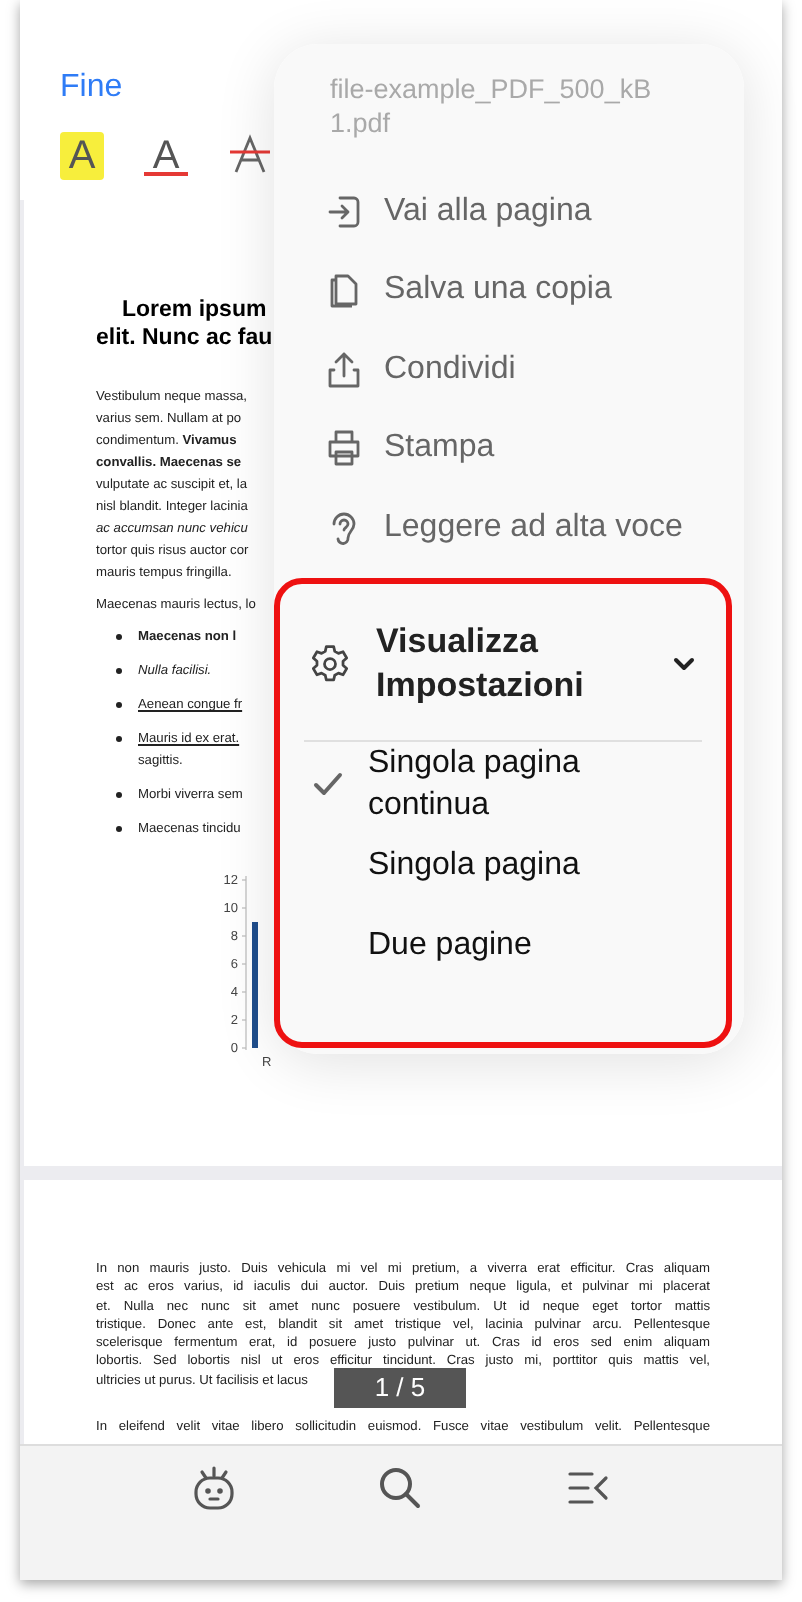  I want to click on highlight-tool: A, so click(82, 156).